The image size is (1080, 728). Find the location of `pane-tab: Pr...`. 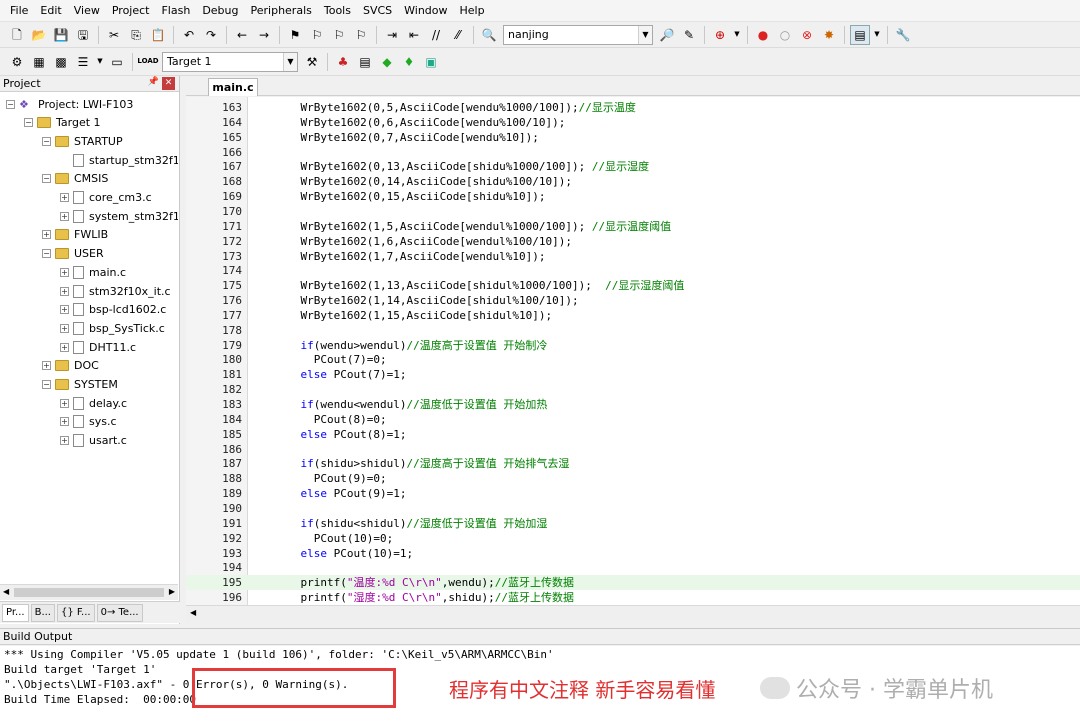

pane-tab: Pr... is located at coordinates (15, 612).